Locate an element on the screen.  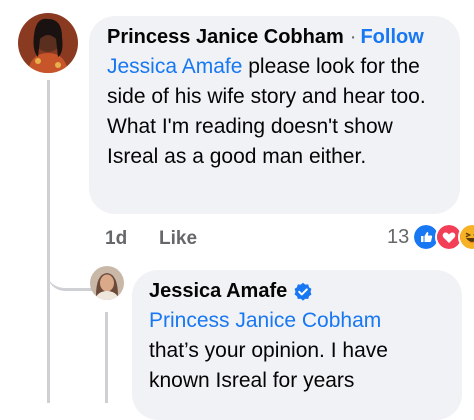
reply-author: Jessica Amafe is located at coordinates (218, 291).